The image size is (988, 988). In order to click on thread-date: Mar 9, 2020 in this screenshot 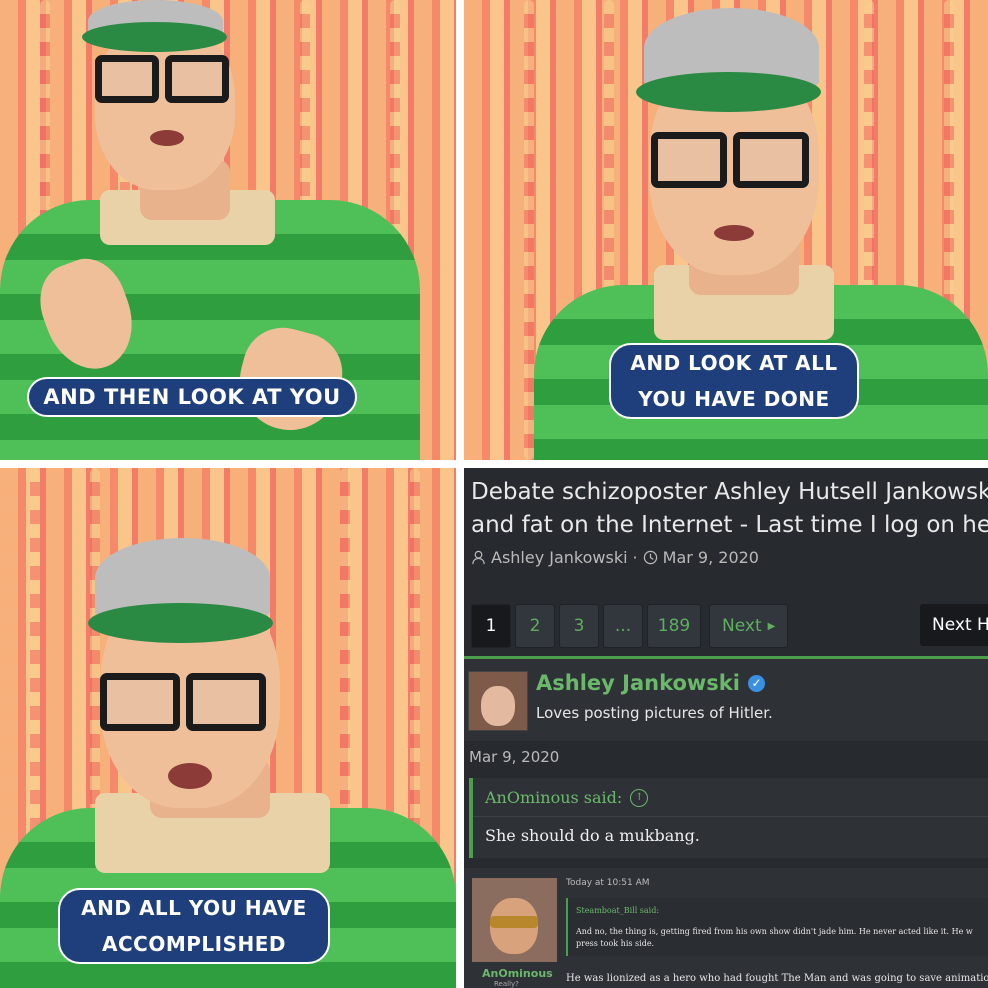, I will do `click(711, 557)`.